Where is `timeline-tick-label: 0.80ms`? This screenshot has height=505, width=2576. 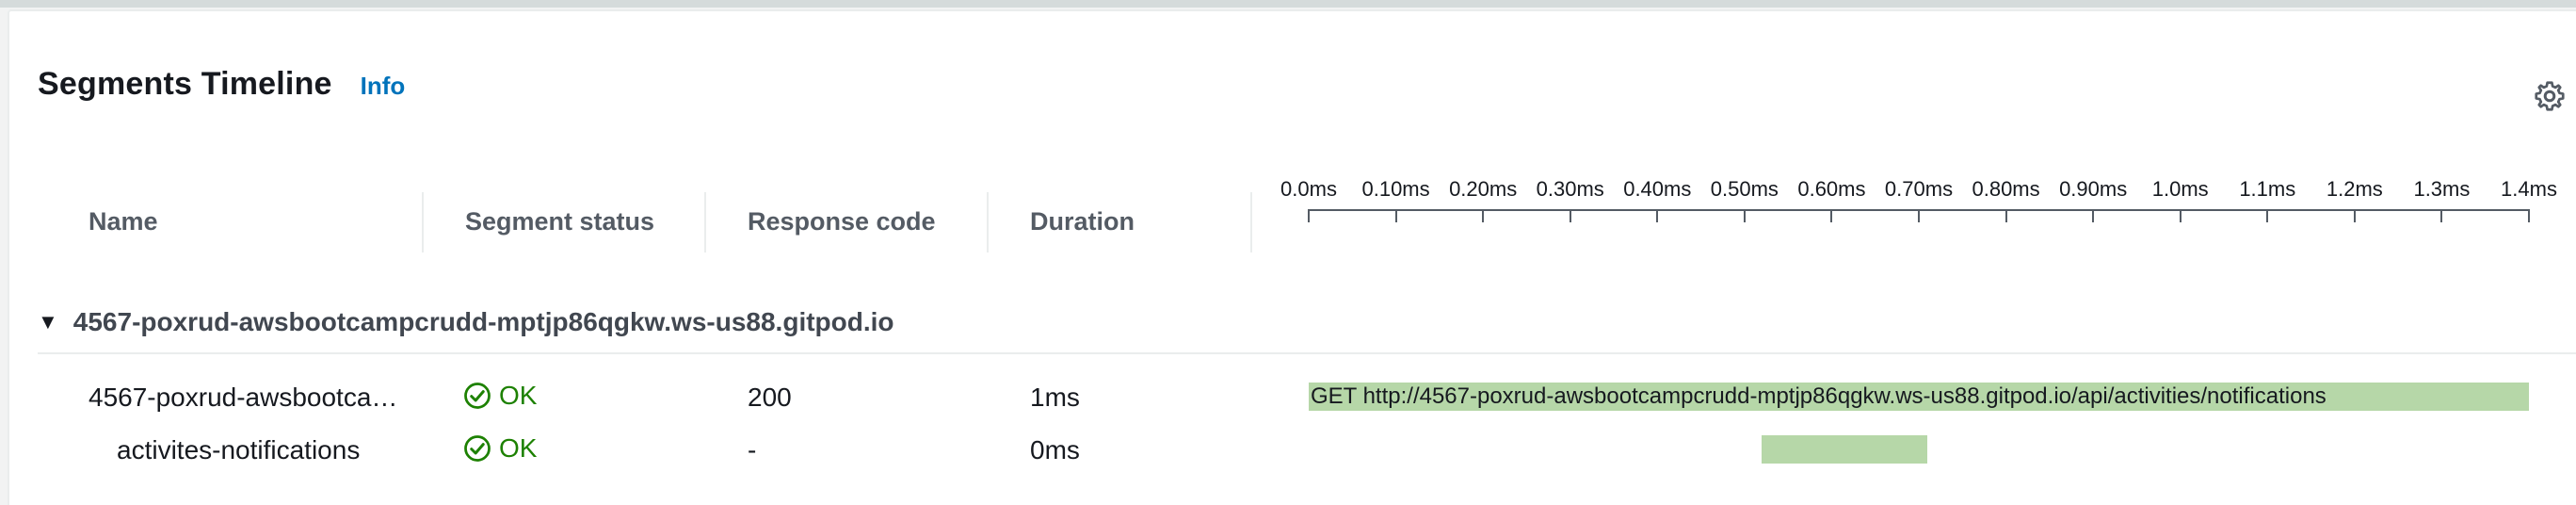
timeline-tick-label: 0.80ms is located at coordinates (2006, 189).